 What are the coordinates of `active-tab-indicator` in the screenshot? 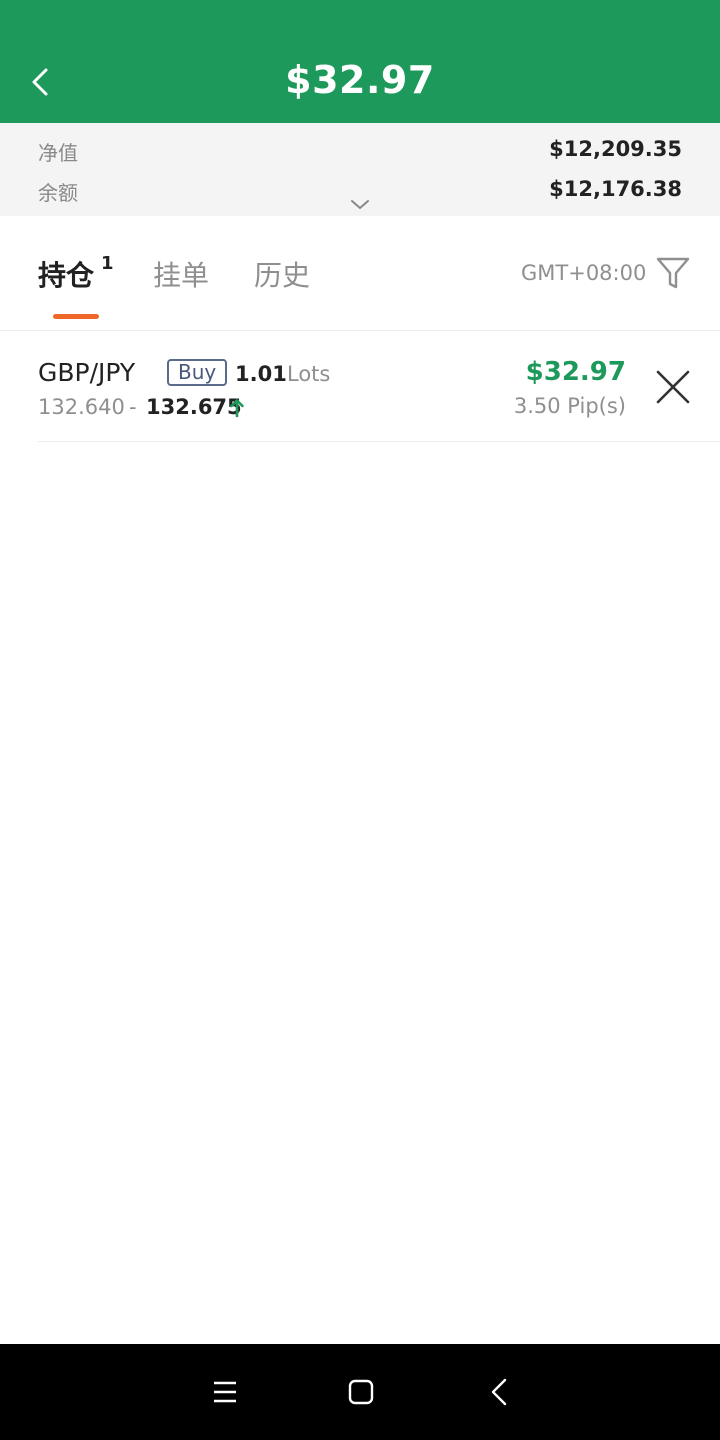 It's located at (76, 316).